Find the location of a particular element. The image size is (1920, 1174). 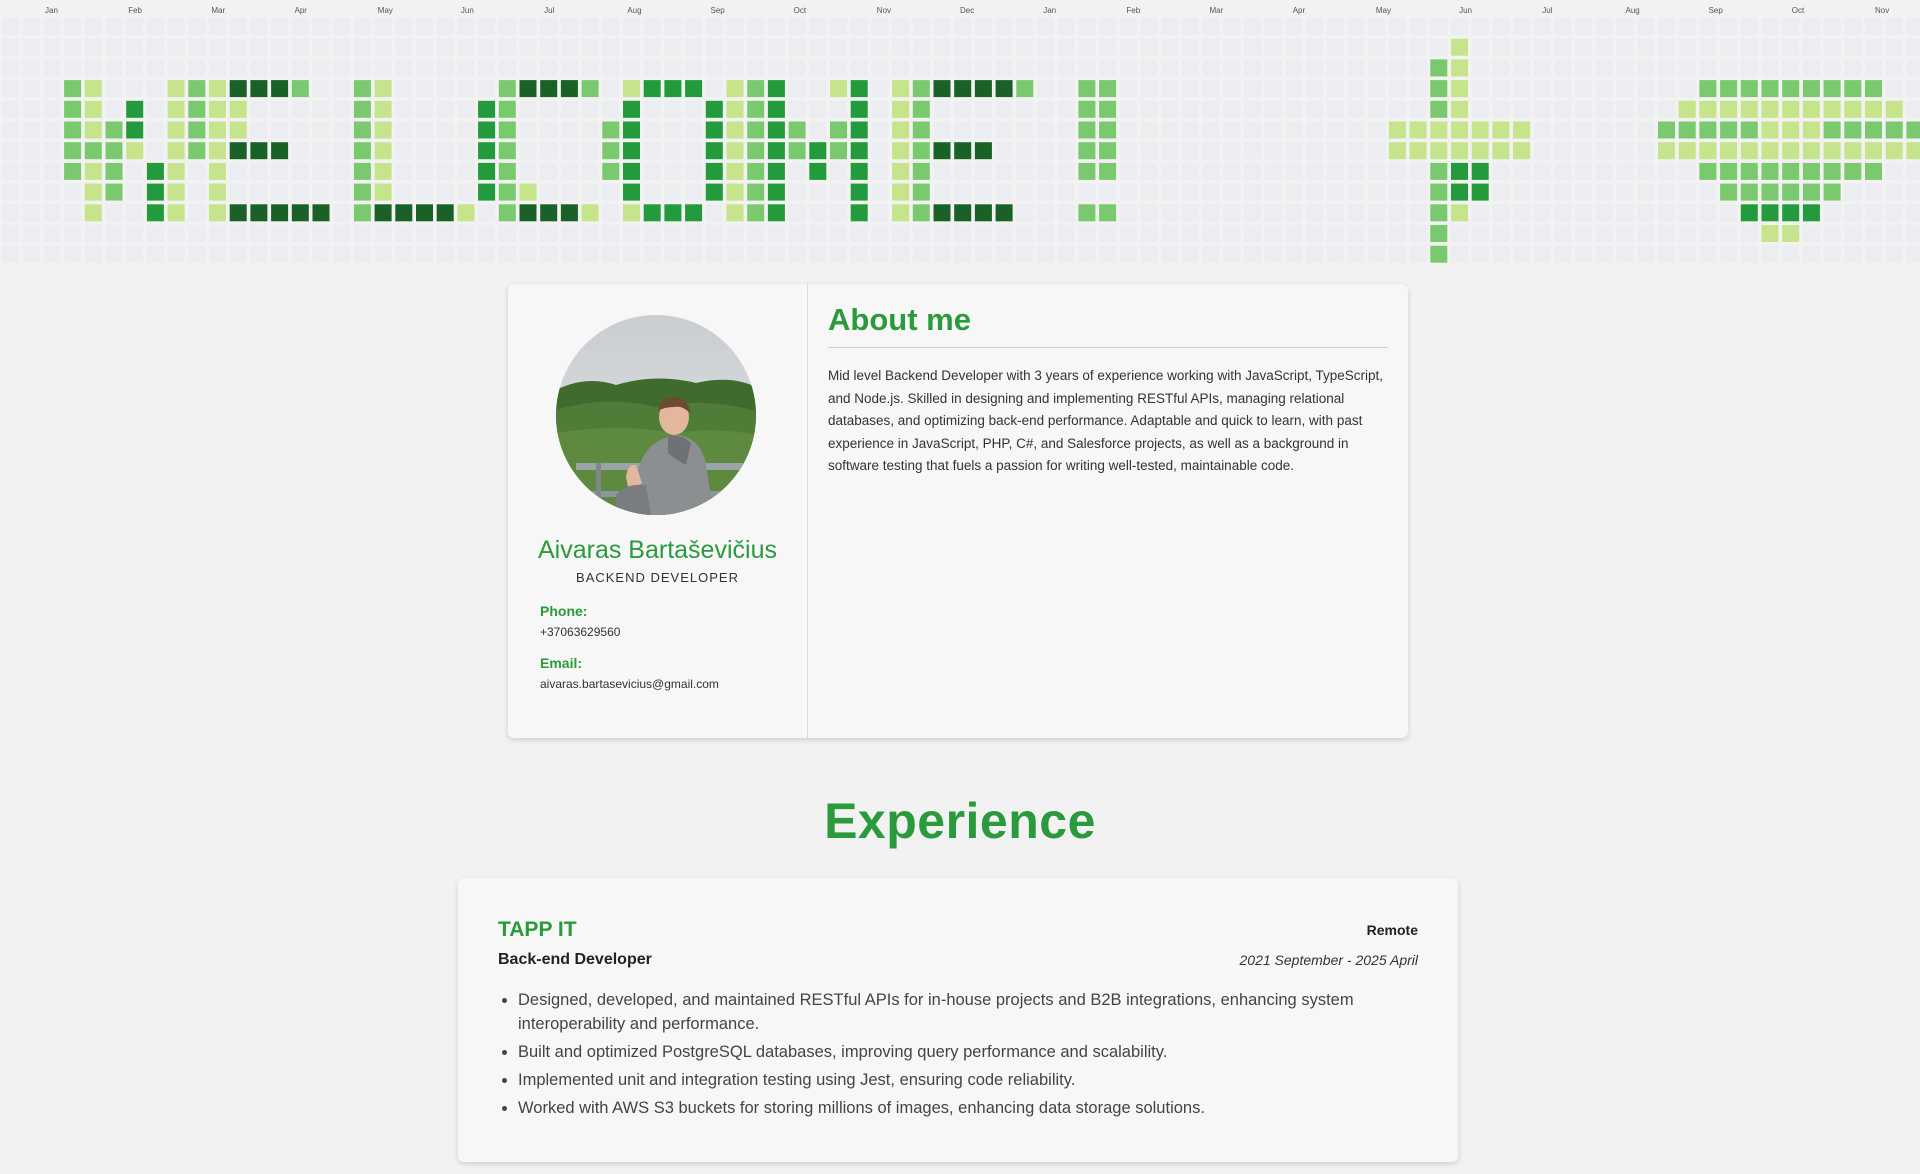

month-label: Oct is located at coordinates (800, 10).